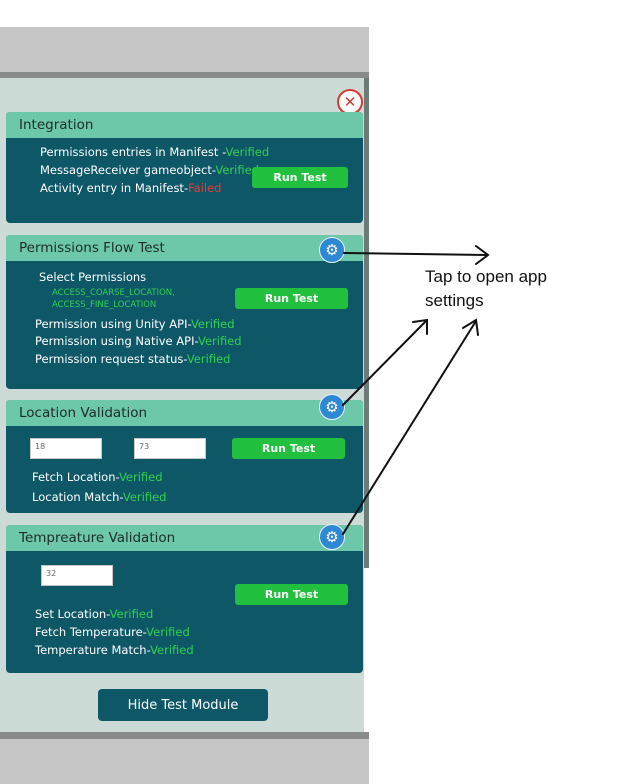 The width and height of the screenshot is (621, 784). I want to click on annotation-line-1: Tap to open app, so click(486, 276).